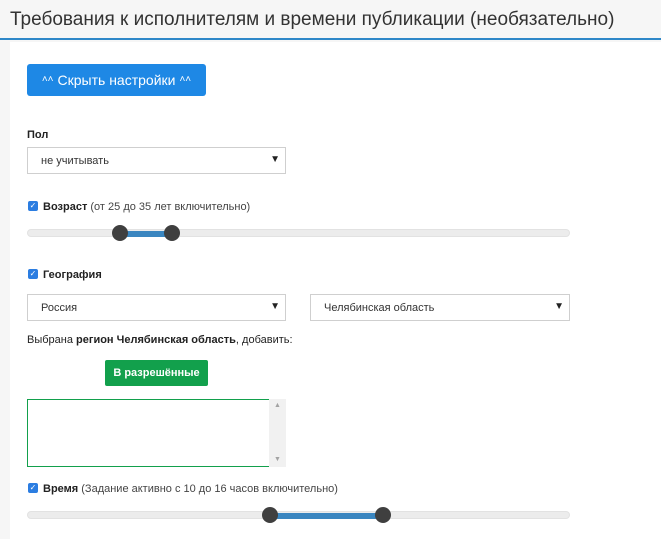 Image resolution: width=661 pixels, height=539 pixels. I want to click on add-to-allowed-button: В разрешённые, so click(156, 373).